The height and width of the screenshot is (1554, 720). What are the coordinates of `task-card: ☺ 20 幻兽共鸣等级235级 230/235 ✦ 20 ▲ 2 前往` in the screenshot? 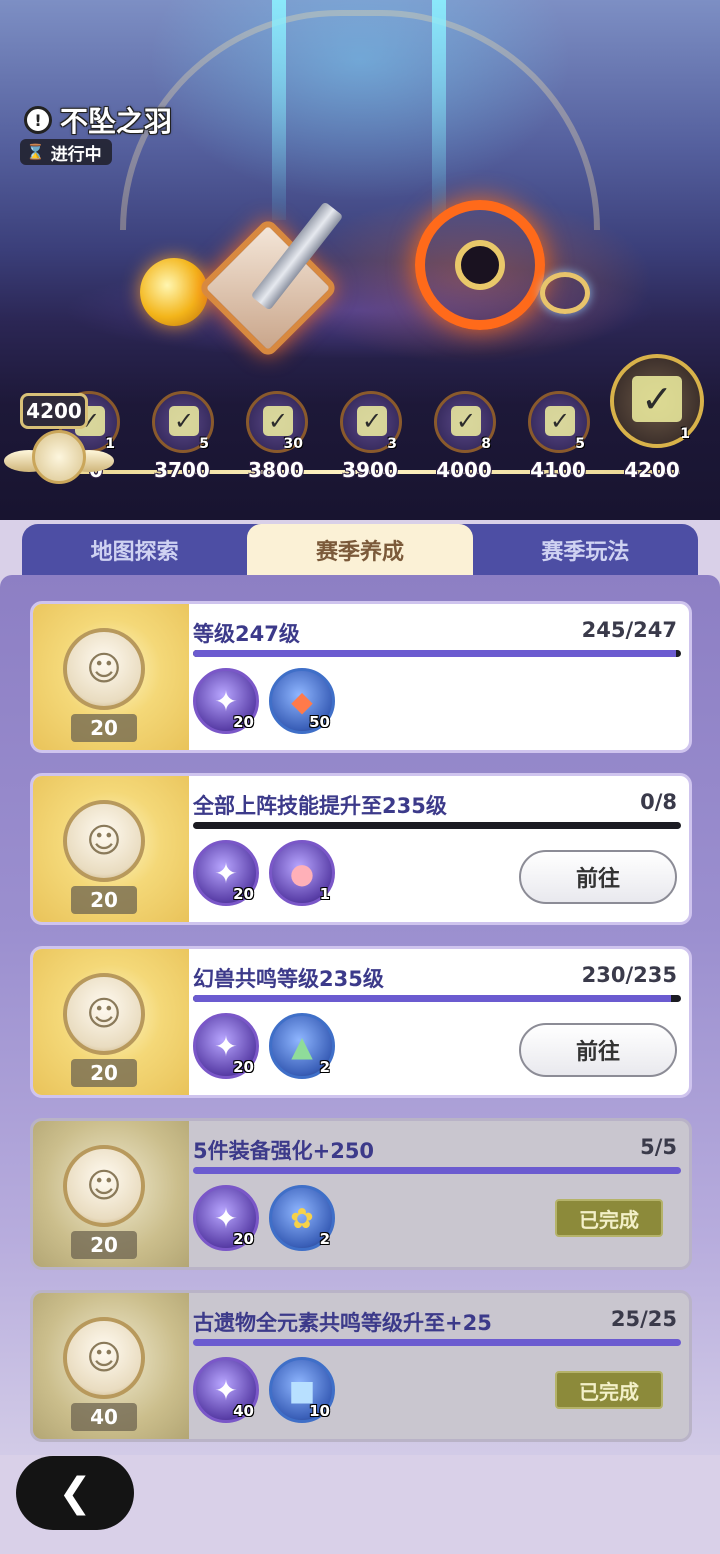 It's located at (361, 1022).